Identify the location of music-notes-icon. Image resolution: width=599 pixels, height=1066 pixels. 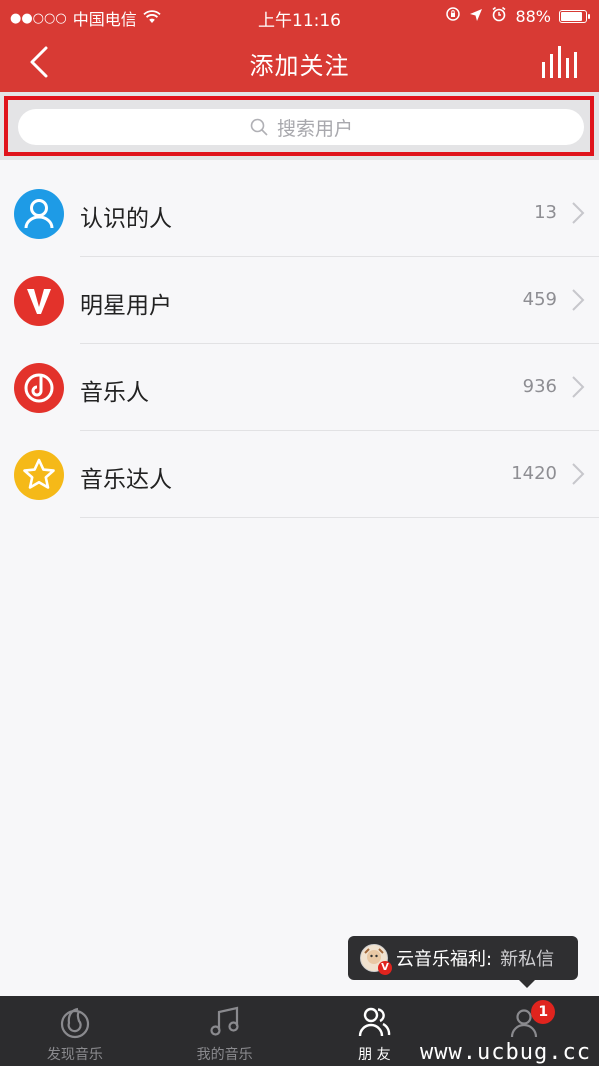
(224, 1021).